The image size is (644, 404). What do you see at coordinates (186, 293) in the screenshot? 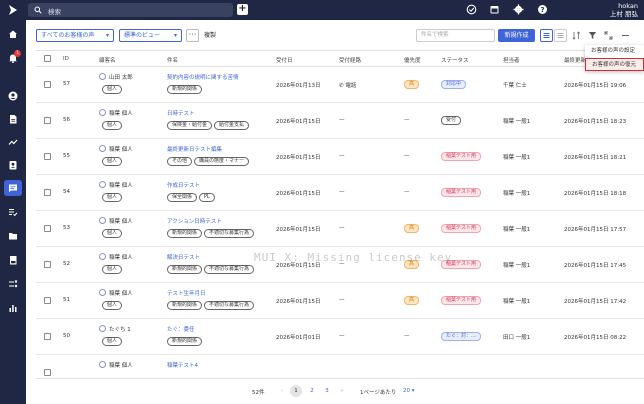
I see `cell-subject-link: テスト生年月日` at bounding box center [186, 293].